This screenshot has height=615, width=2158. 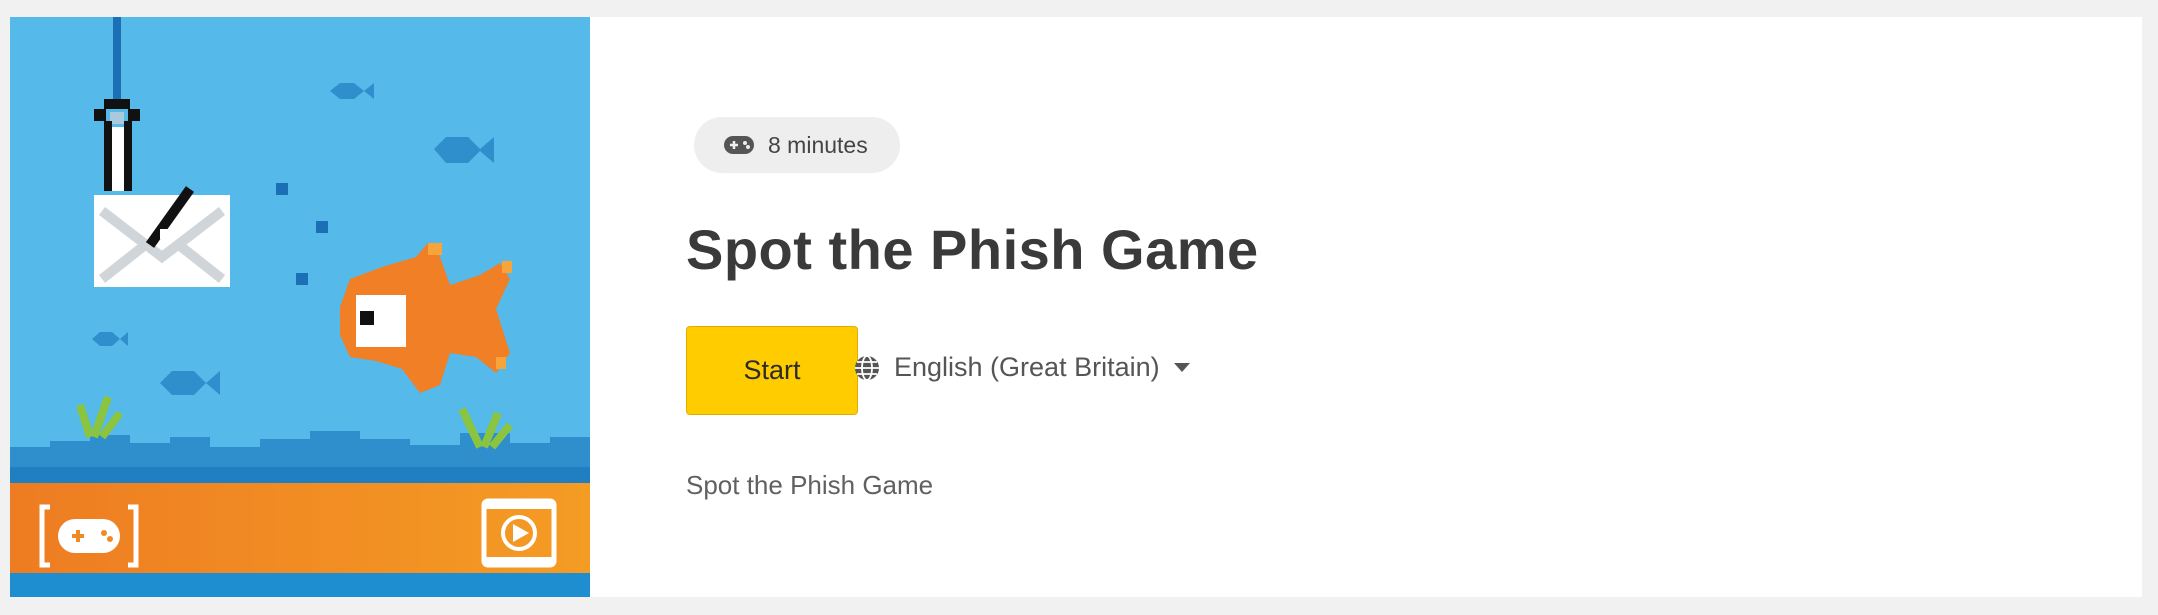 What do you see at coordinates (818, 144) in the screenshot?
I see `duration-label: 8 minutes` at bounding box center [818, 144].